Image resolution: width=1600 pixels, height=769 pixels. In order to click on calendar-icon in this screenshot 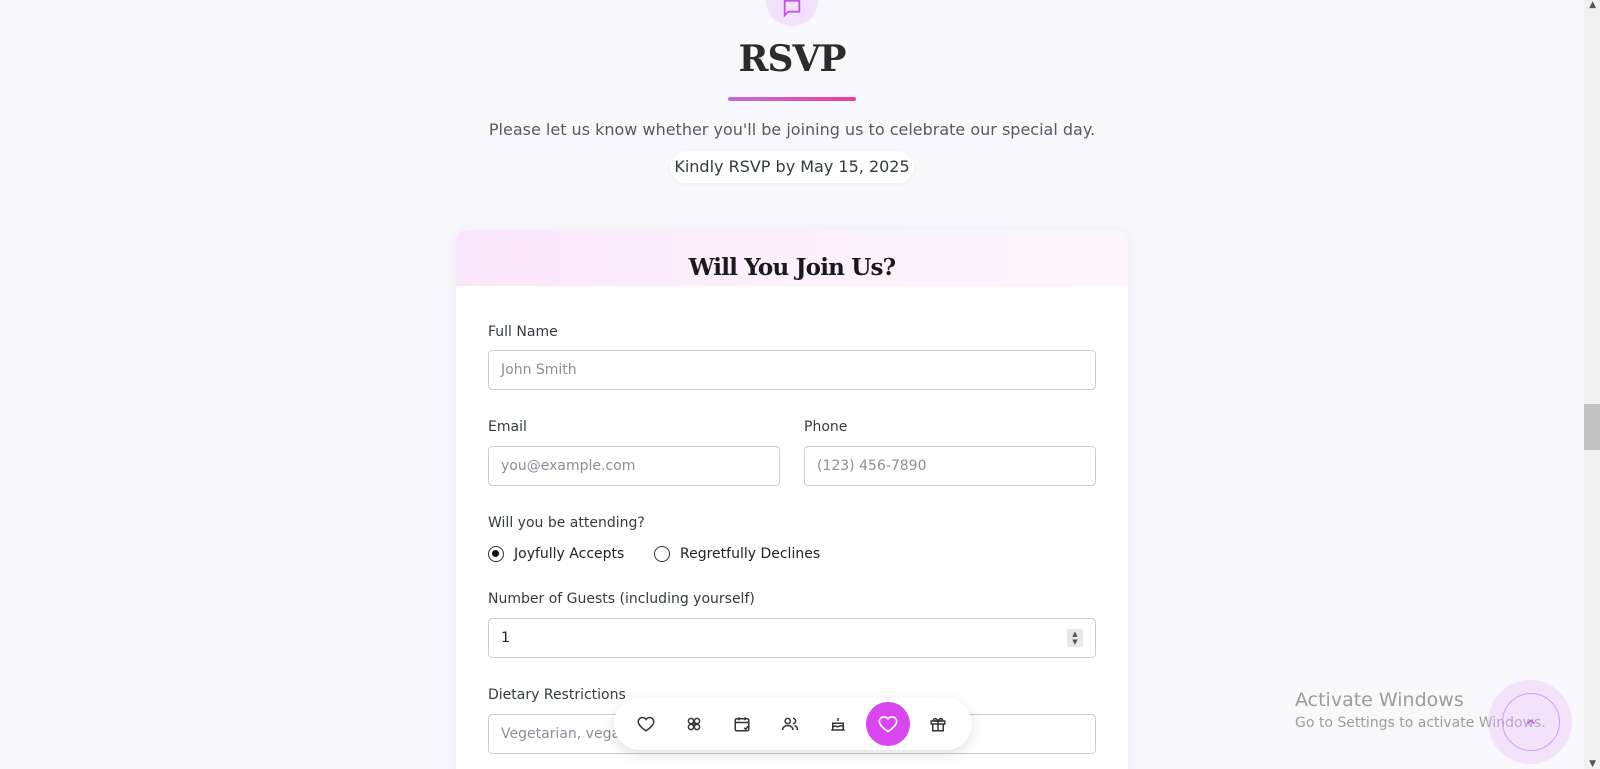, I will do `click(742, 724)`.